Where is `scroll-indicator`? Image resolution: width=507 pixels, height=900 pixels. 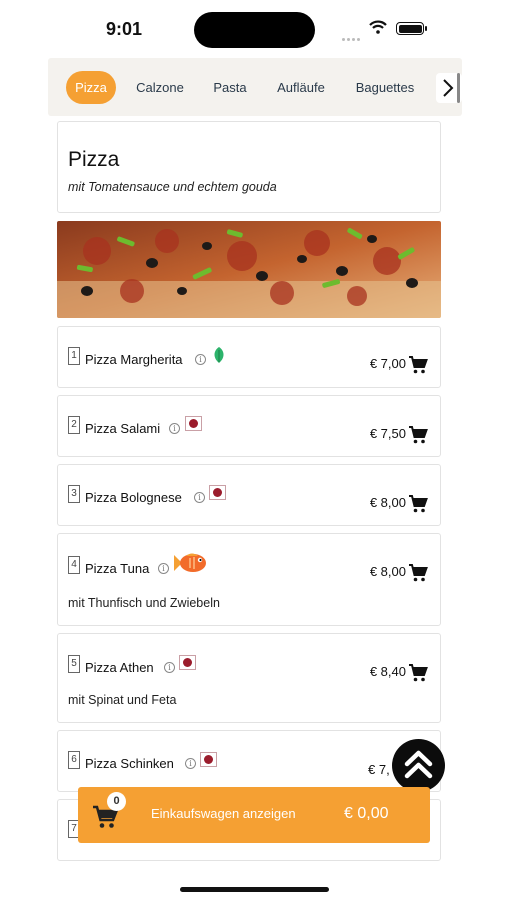
scroll-indicator is located at coordinates (458, 88).